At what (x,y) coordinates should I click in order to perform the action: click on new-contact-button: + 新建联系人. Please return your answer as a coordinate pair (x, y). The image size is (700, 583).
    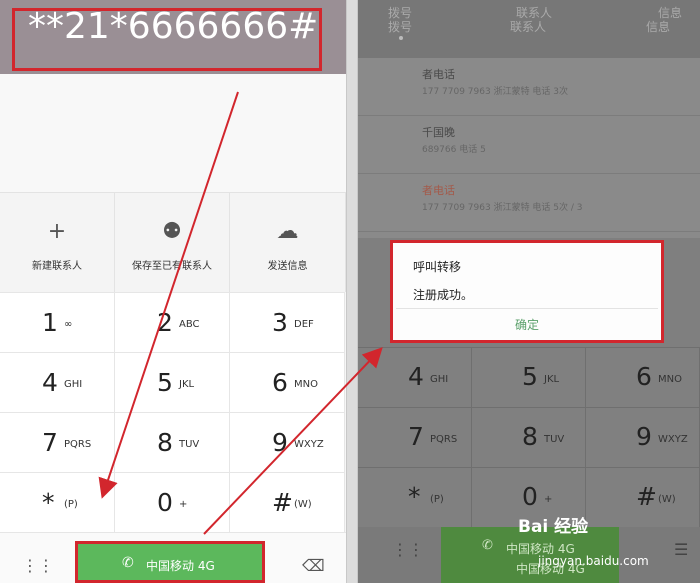
    Looking at the image, I should click on (57, 242).